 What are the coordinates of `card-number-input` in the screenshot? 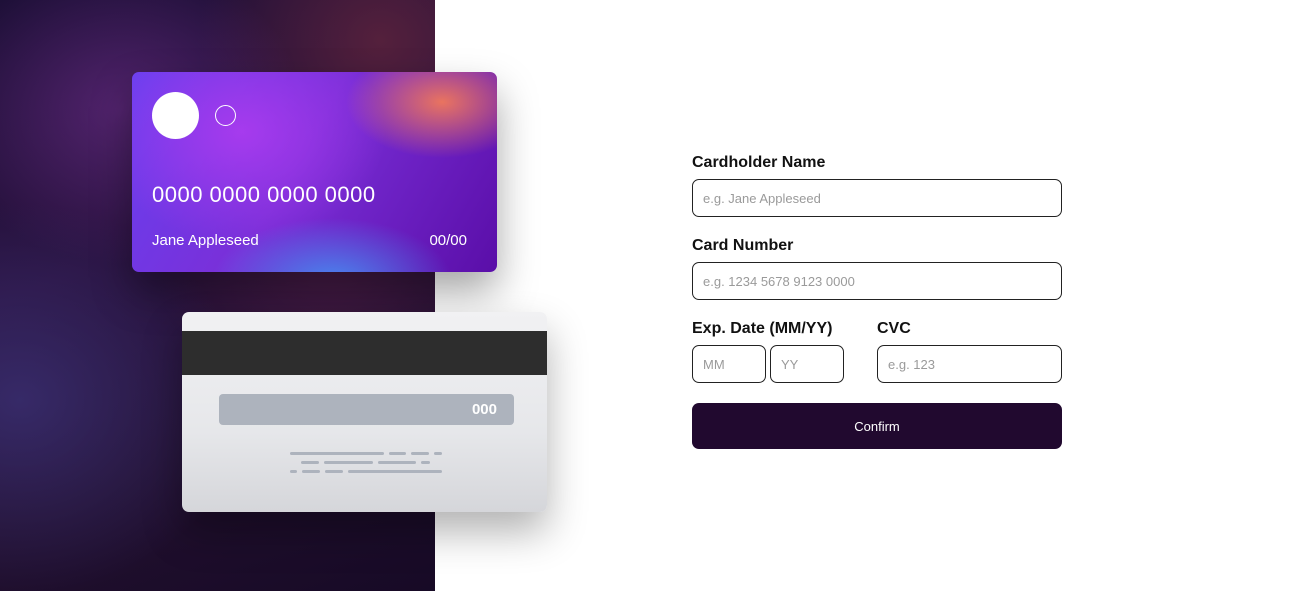 It's located at (877, 281).